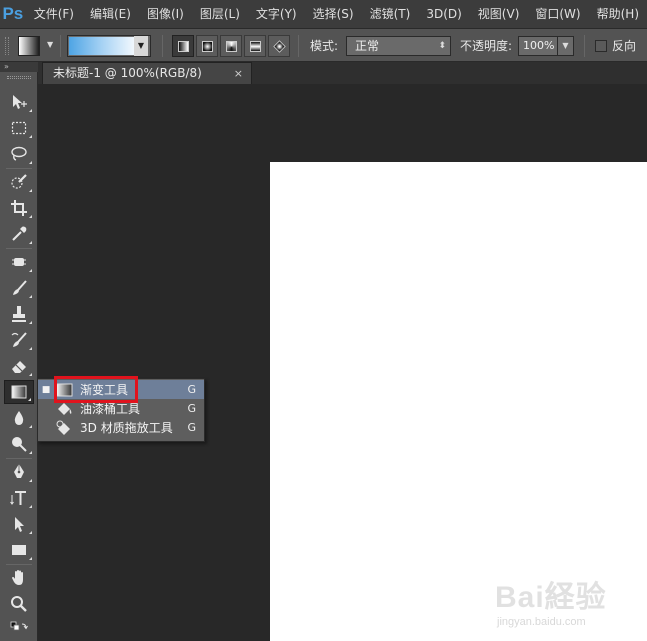 This screenshot has width=647, height=641. What do you see at coordinates (367, 46) in the screenshot?
I see `mode-value: 正常` at bounding box center [367, 46].